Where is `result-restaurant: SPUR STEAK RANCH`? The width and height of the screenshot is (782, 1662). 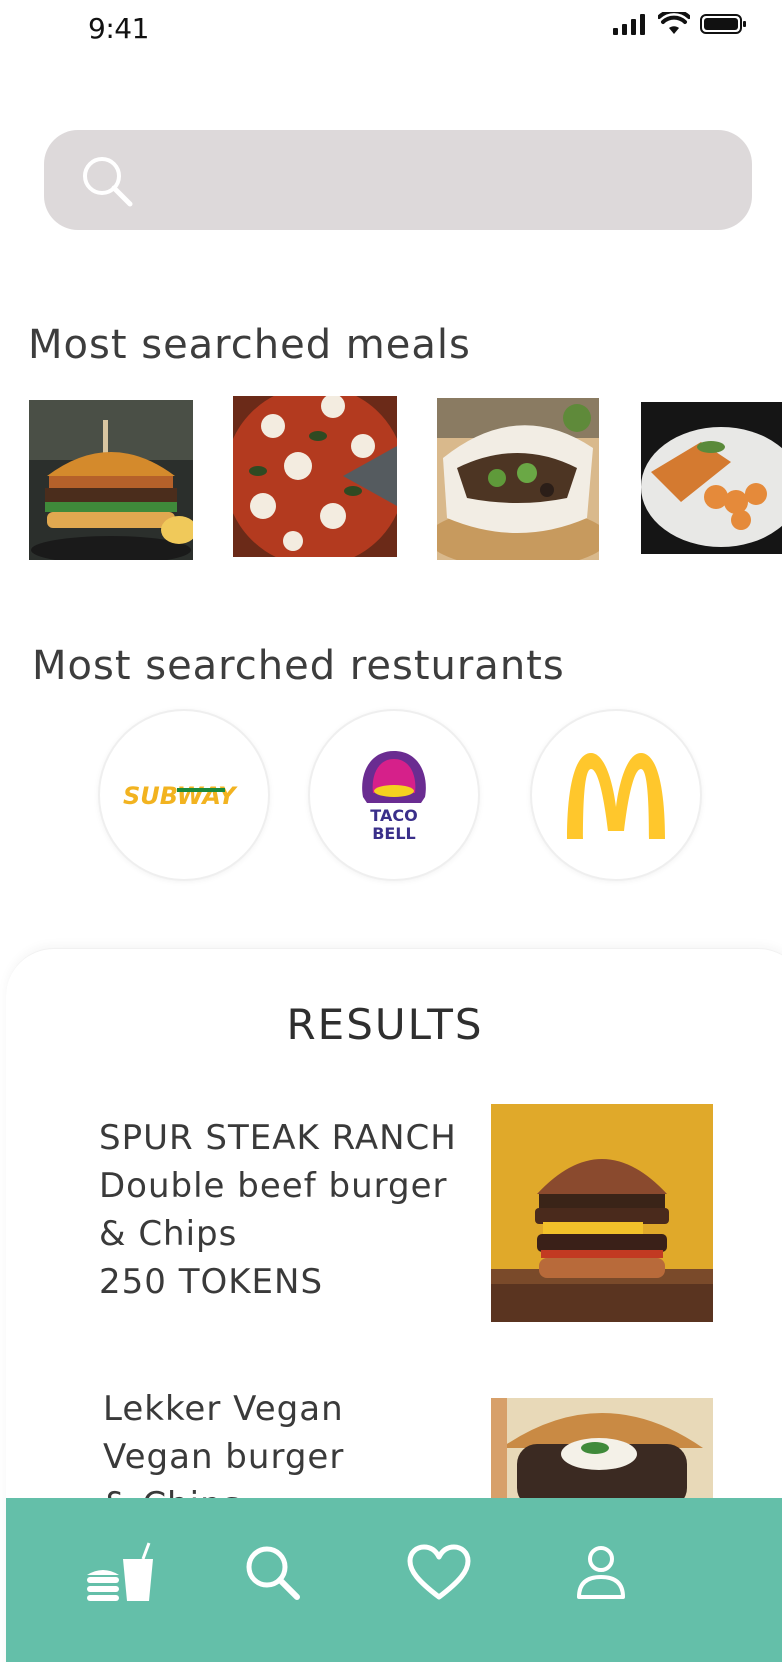 result-restaurant: SPUR STEAK RANCH is located at coordinates (278, 1138).